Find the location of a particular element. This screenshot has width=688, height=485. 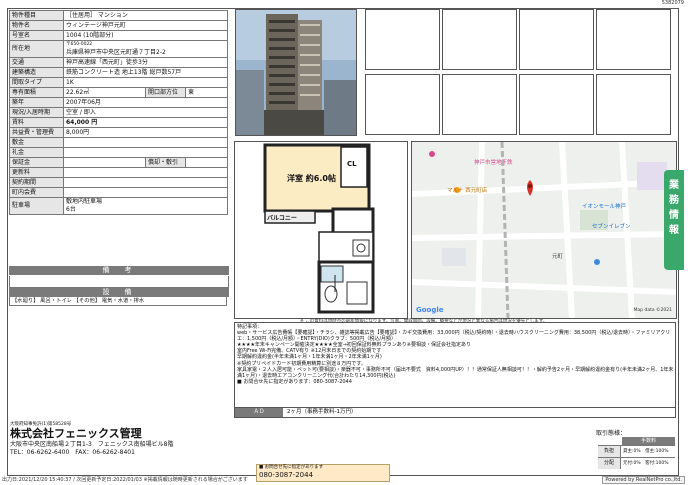

property-label: 間取タイプ is located at coordinates (36, 82).